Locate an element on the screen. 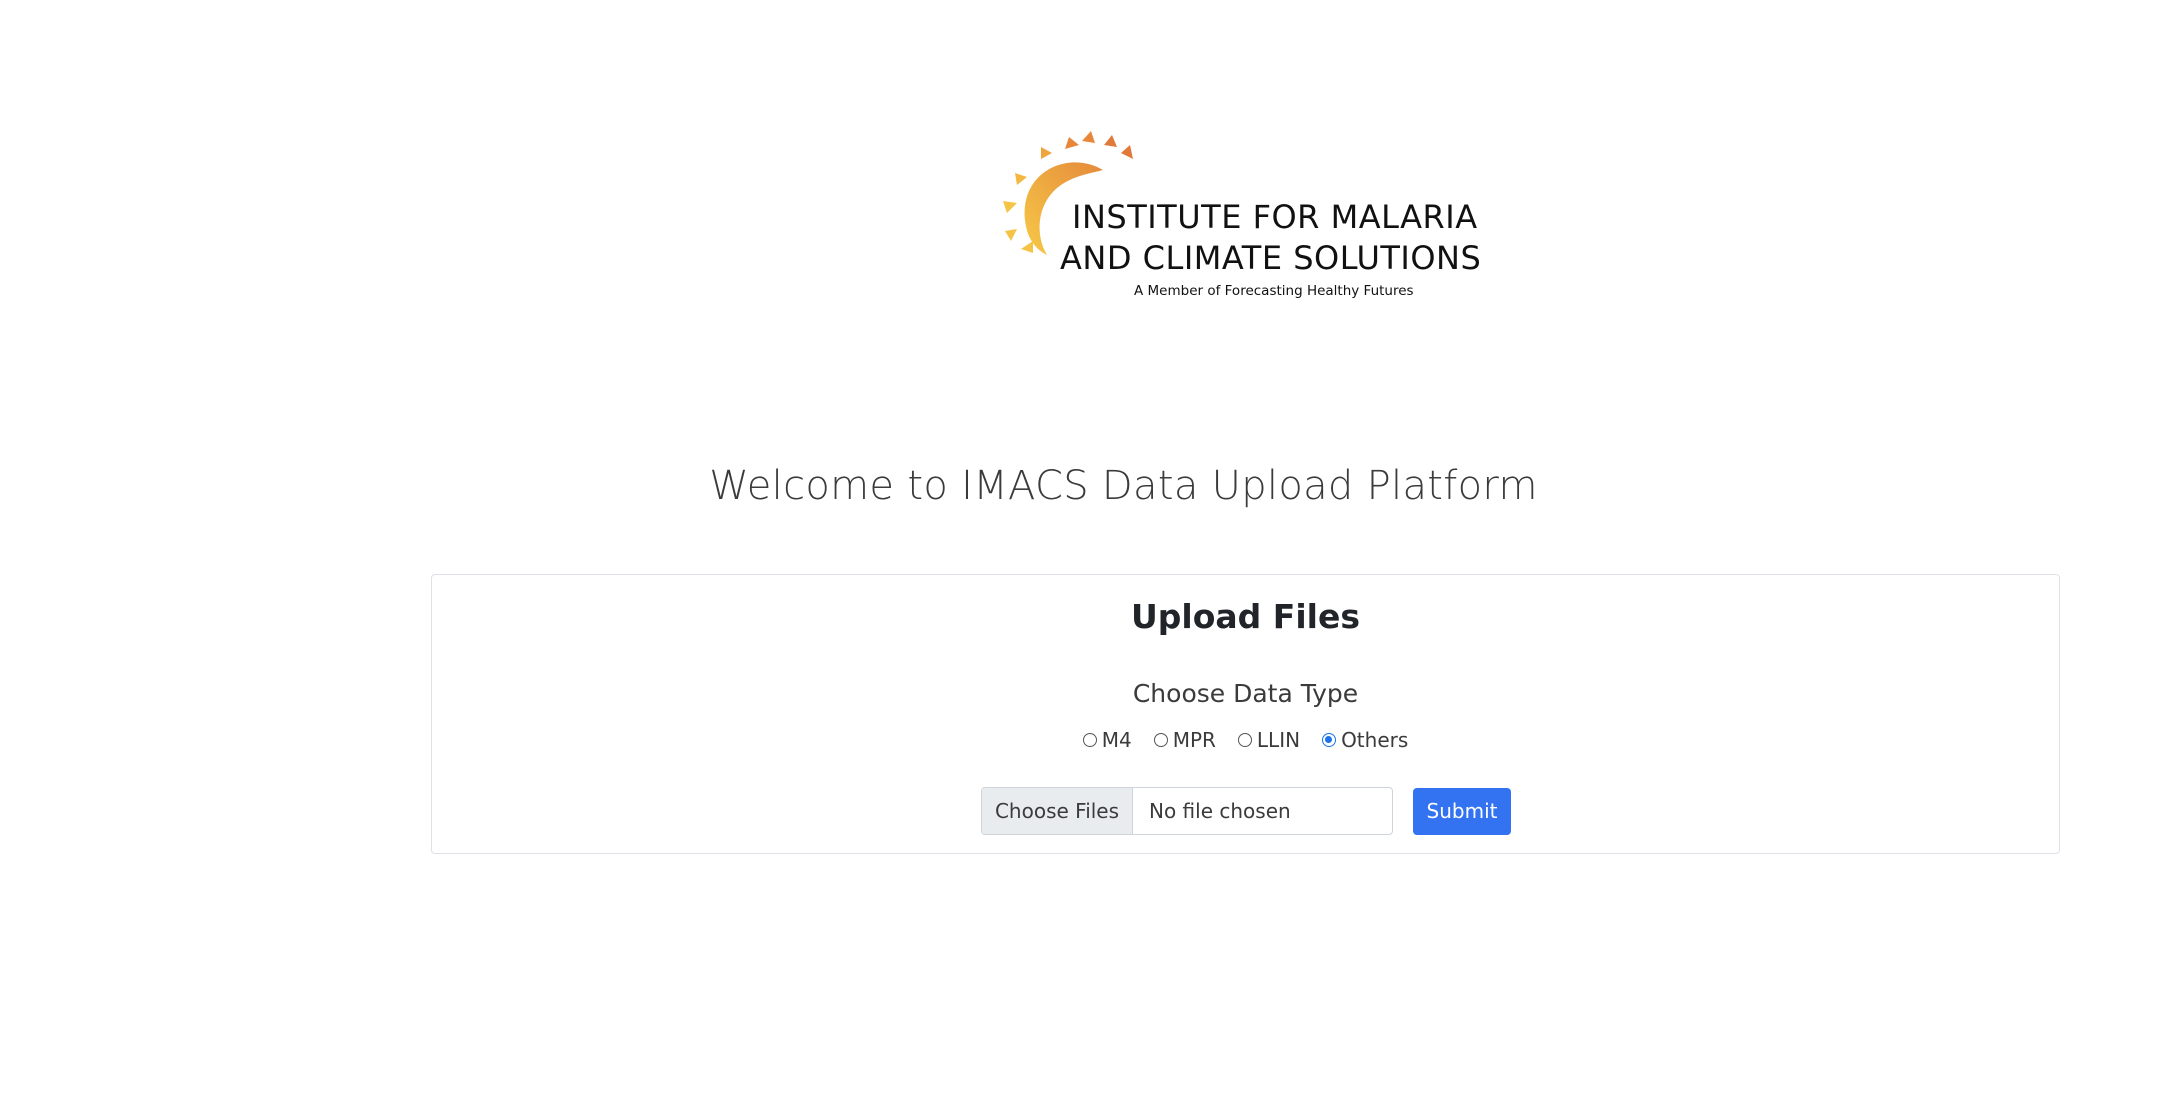 The width and height of the screenshot is (2177, 1097). radio-option-others: Others is located at coordinates (1365, 740).